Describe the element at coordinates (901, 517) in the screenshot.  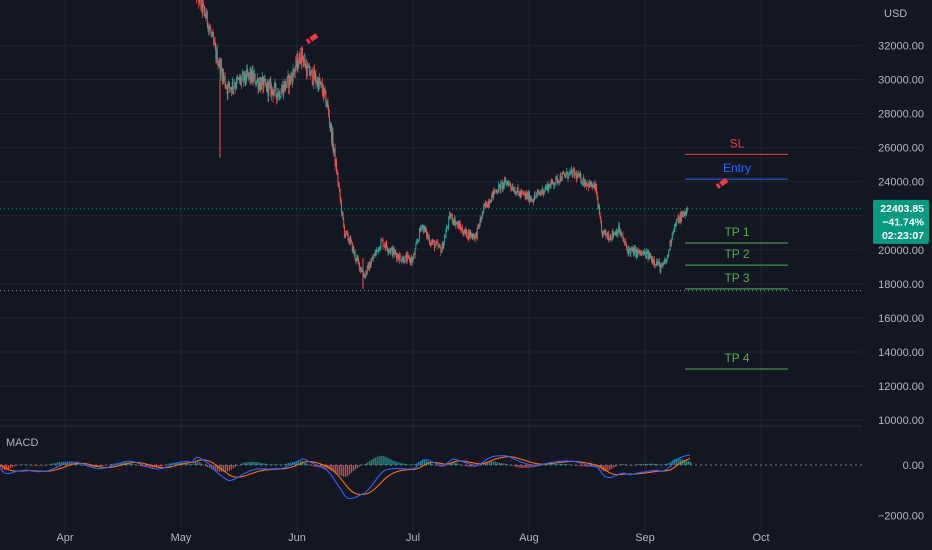
I see `macd-tick-label: −2000.00` at that location.